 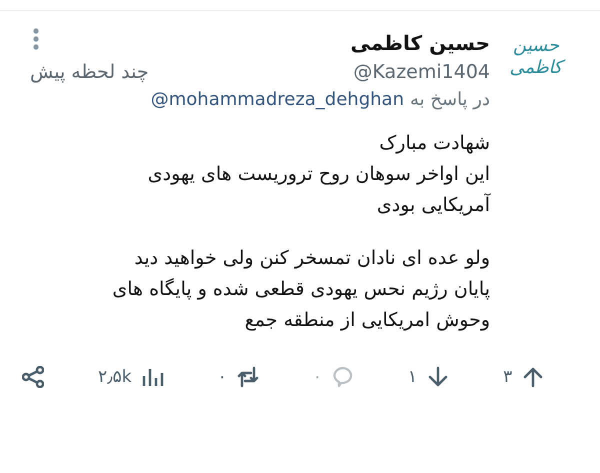 I want to click on upvote-action: ۳, so click(x=523, y=377).